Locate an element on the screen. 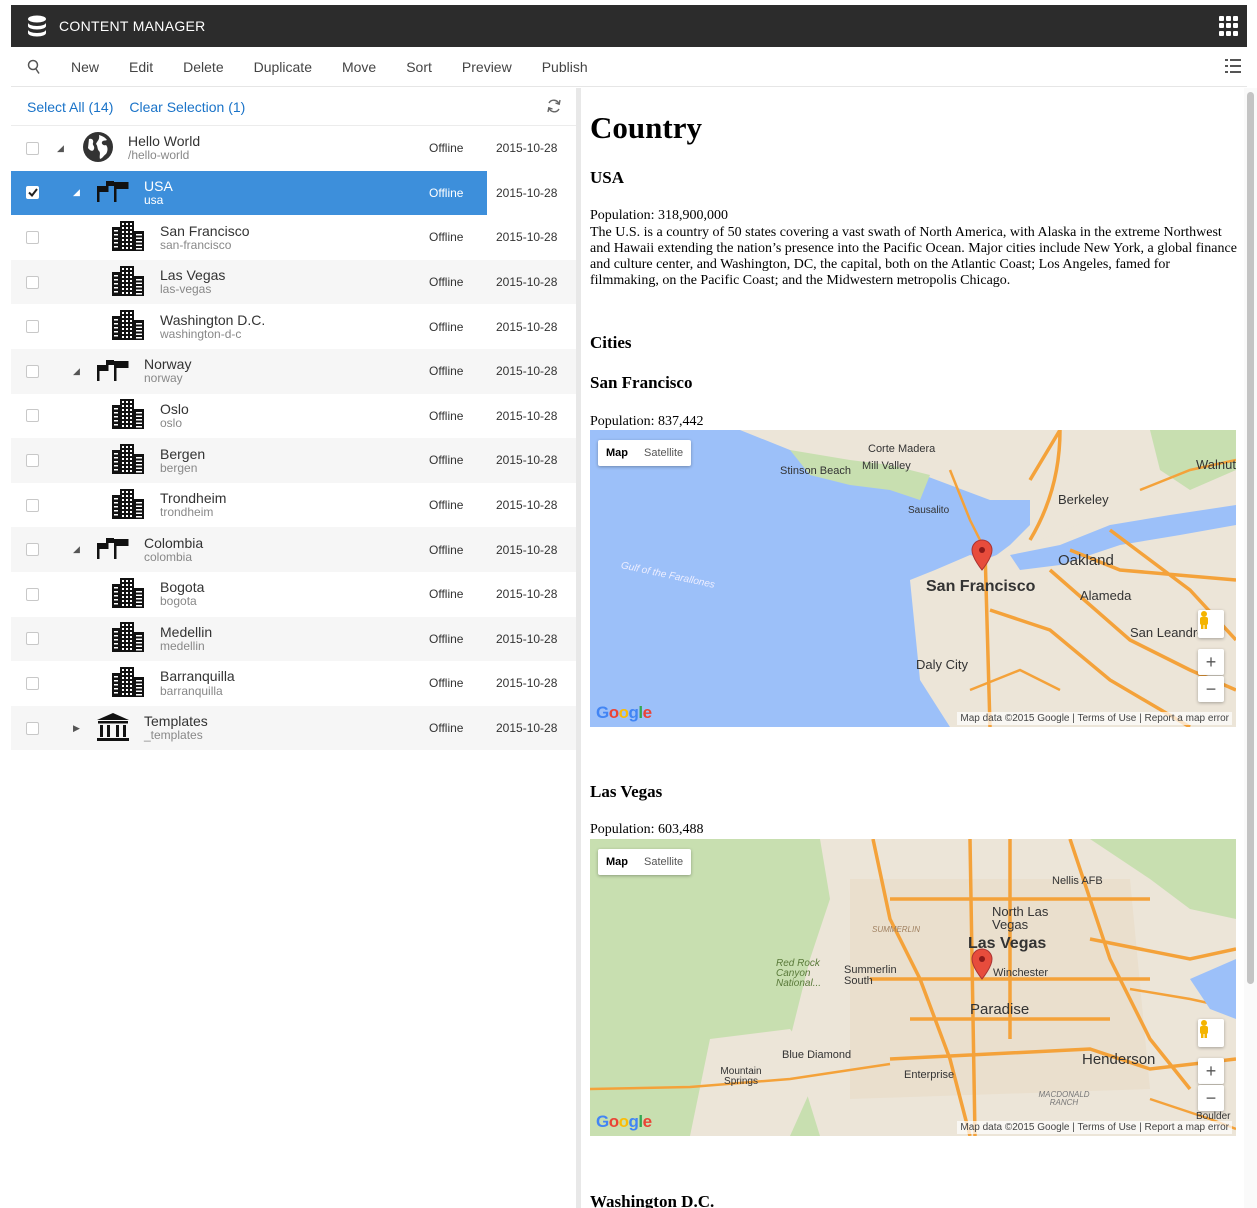 This screenshot has height=1208, width=1257. node-names: Bergen bergen is located at coordinates (182, 461).